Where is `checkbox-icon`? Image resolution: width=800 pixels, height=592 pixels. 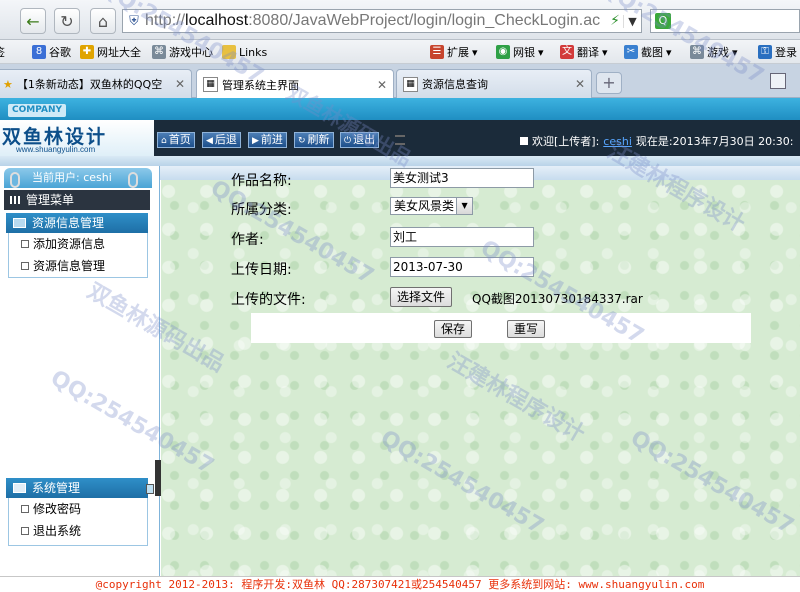
checkbox-icon is located at coordinates (25, 244).